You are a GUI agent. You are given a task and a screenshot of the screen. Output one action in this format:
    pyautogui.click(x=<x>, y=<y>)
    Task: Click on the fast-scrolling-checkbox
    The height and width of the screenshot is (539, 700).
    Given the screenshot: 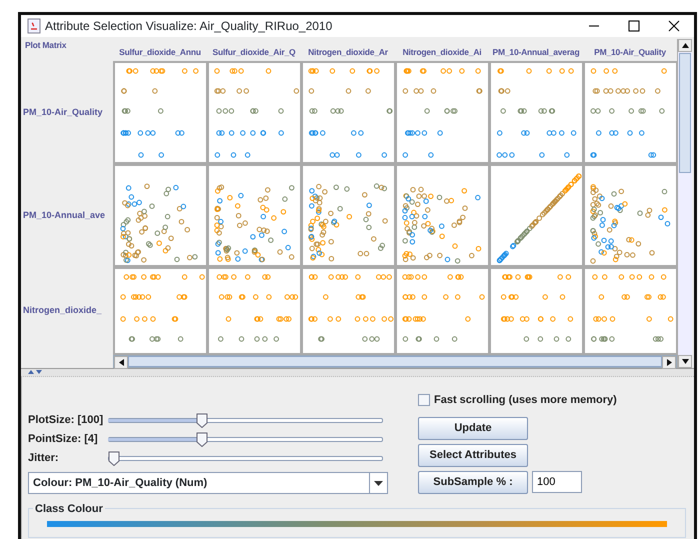 What is the action you would take?
    pyautogui.click(x=424, y=400)
    